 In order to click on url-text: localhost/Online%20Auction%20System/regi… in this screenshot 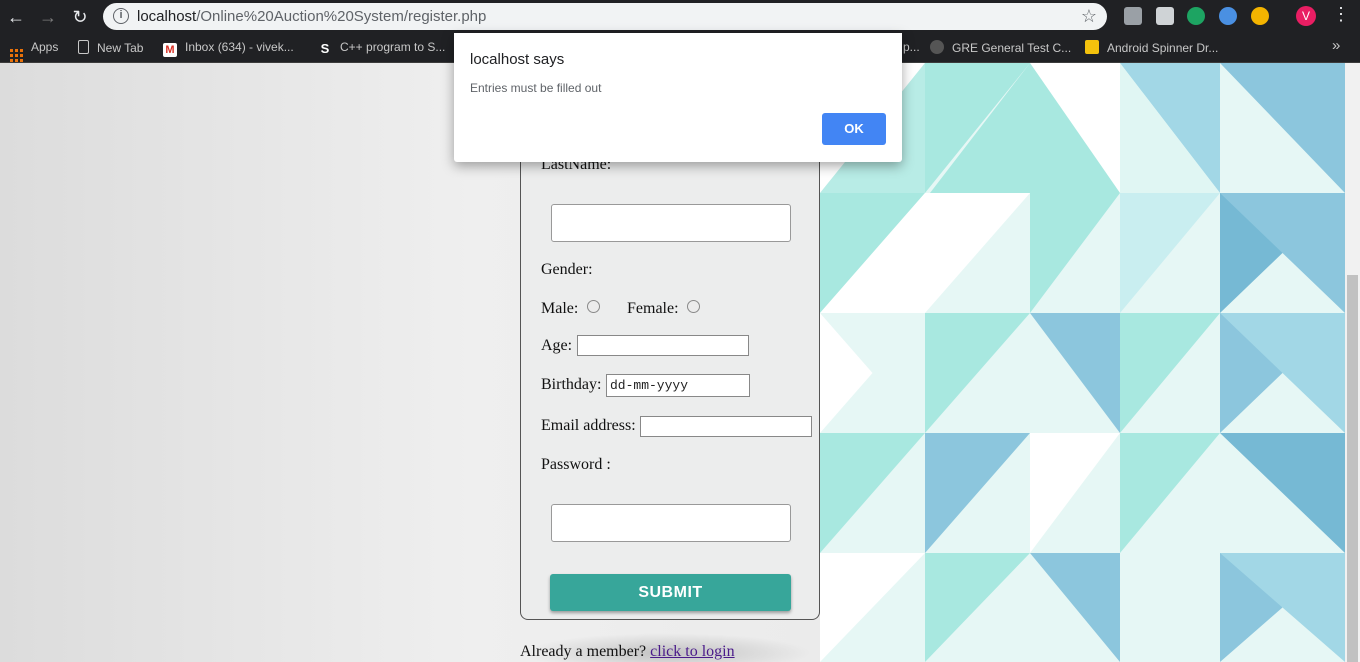, I will do `click(312, 16)`.